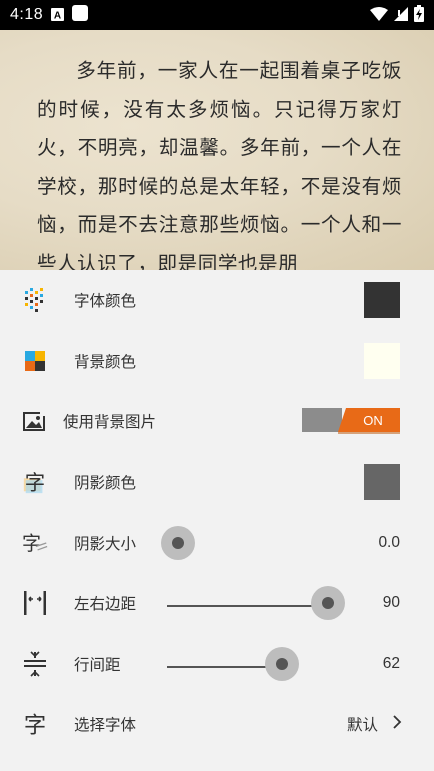 This screenshot has height=771, width=434. Describe the element at coordinates (391, 663) in the screenshot. I see `line-spacing-value: 62` at that location.